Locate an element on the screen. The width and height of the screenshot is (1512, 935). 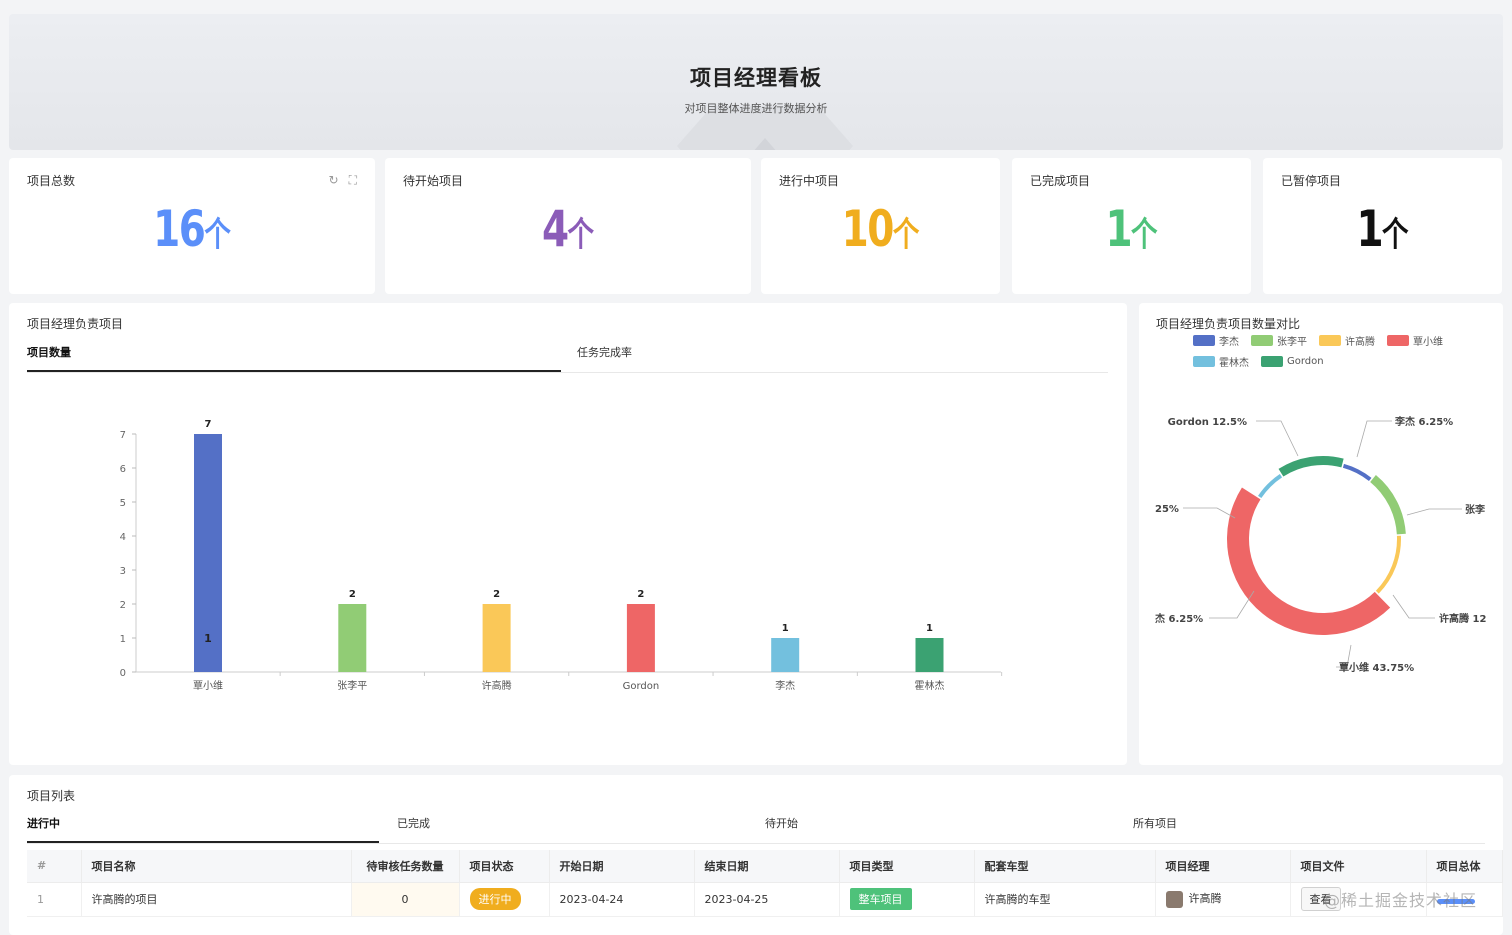
stat-card-pending: 待开始项目 4个 is located at coordinates (568, 226).